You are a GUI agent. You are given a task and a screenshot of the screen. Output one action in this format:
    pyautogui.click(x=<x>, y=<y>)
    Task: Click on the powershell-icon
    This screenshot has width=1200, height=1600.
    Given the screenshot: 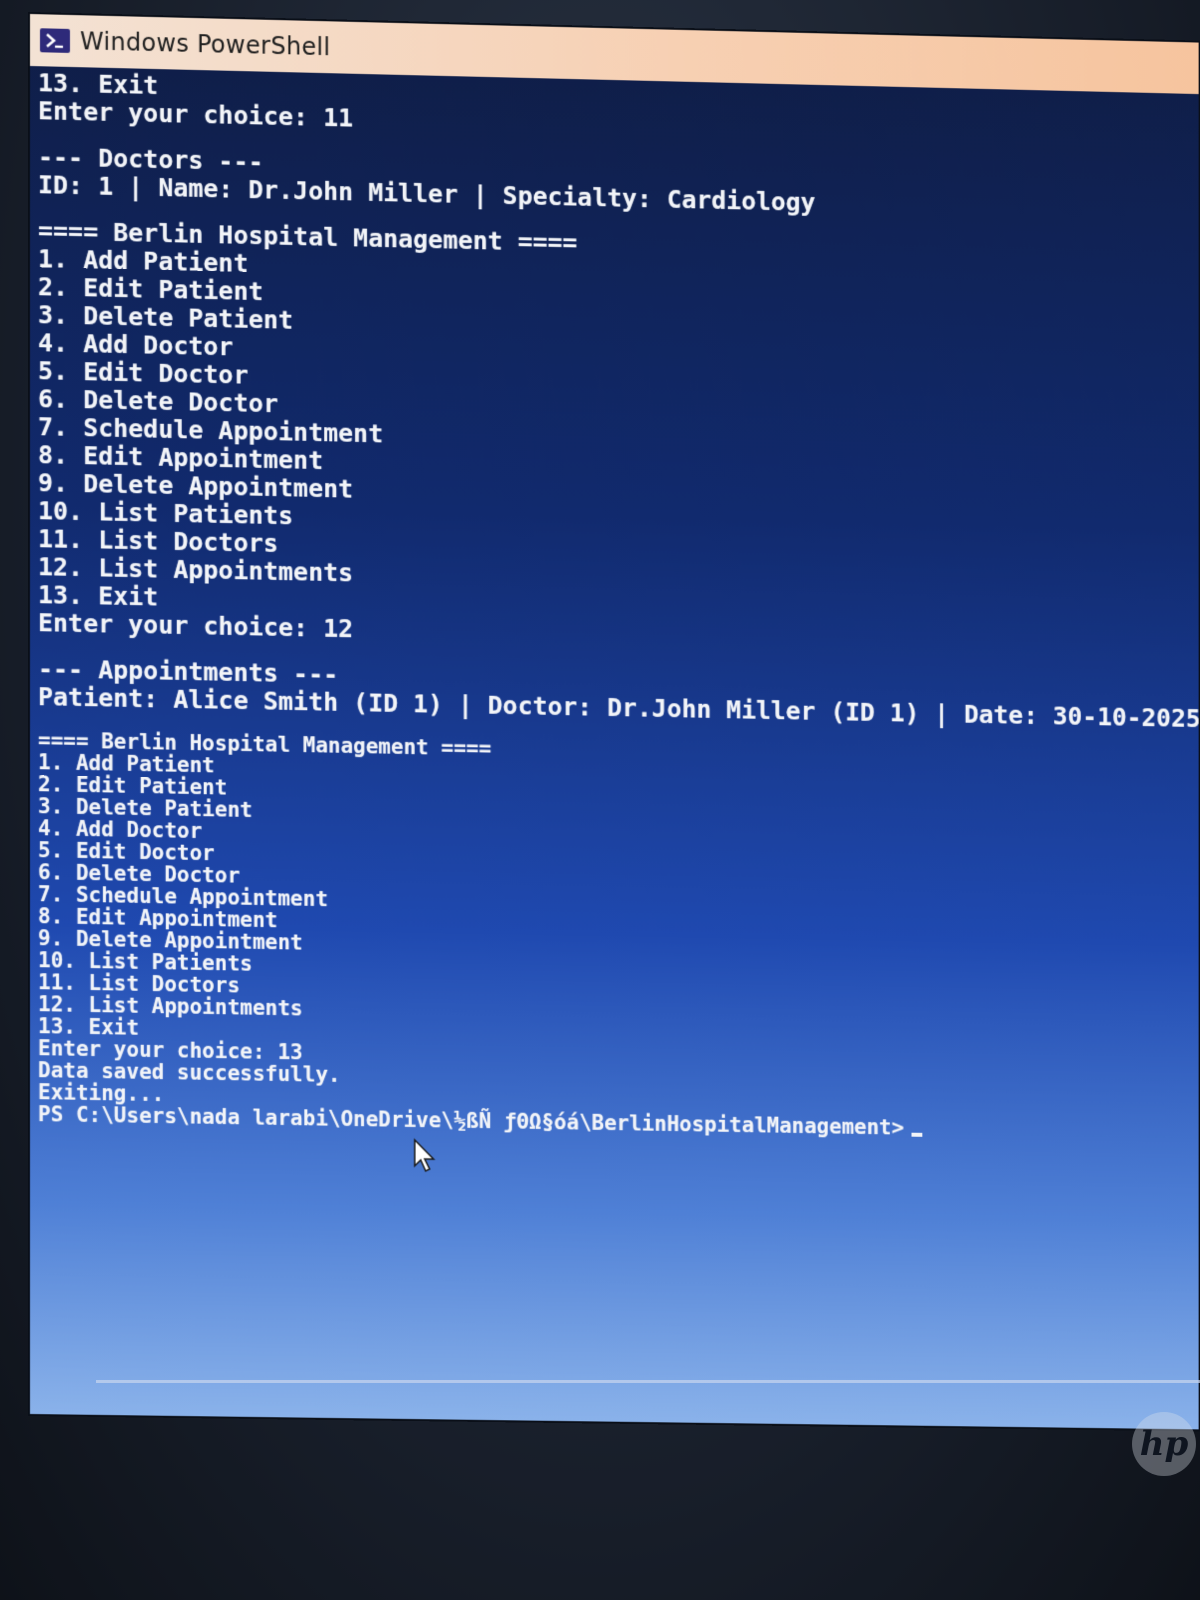 What is the action you would take?
    pyautogui.click(x=54, y=40)
    